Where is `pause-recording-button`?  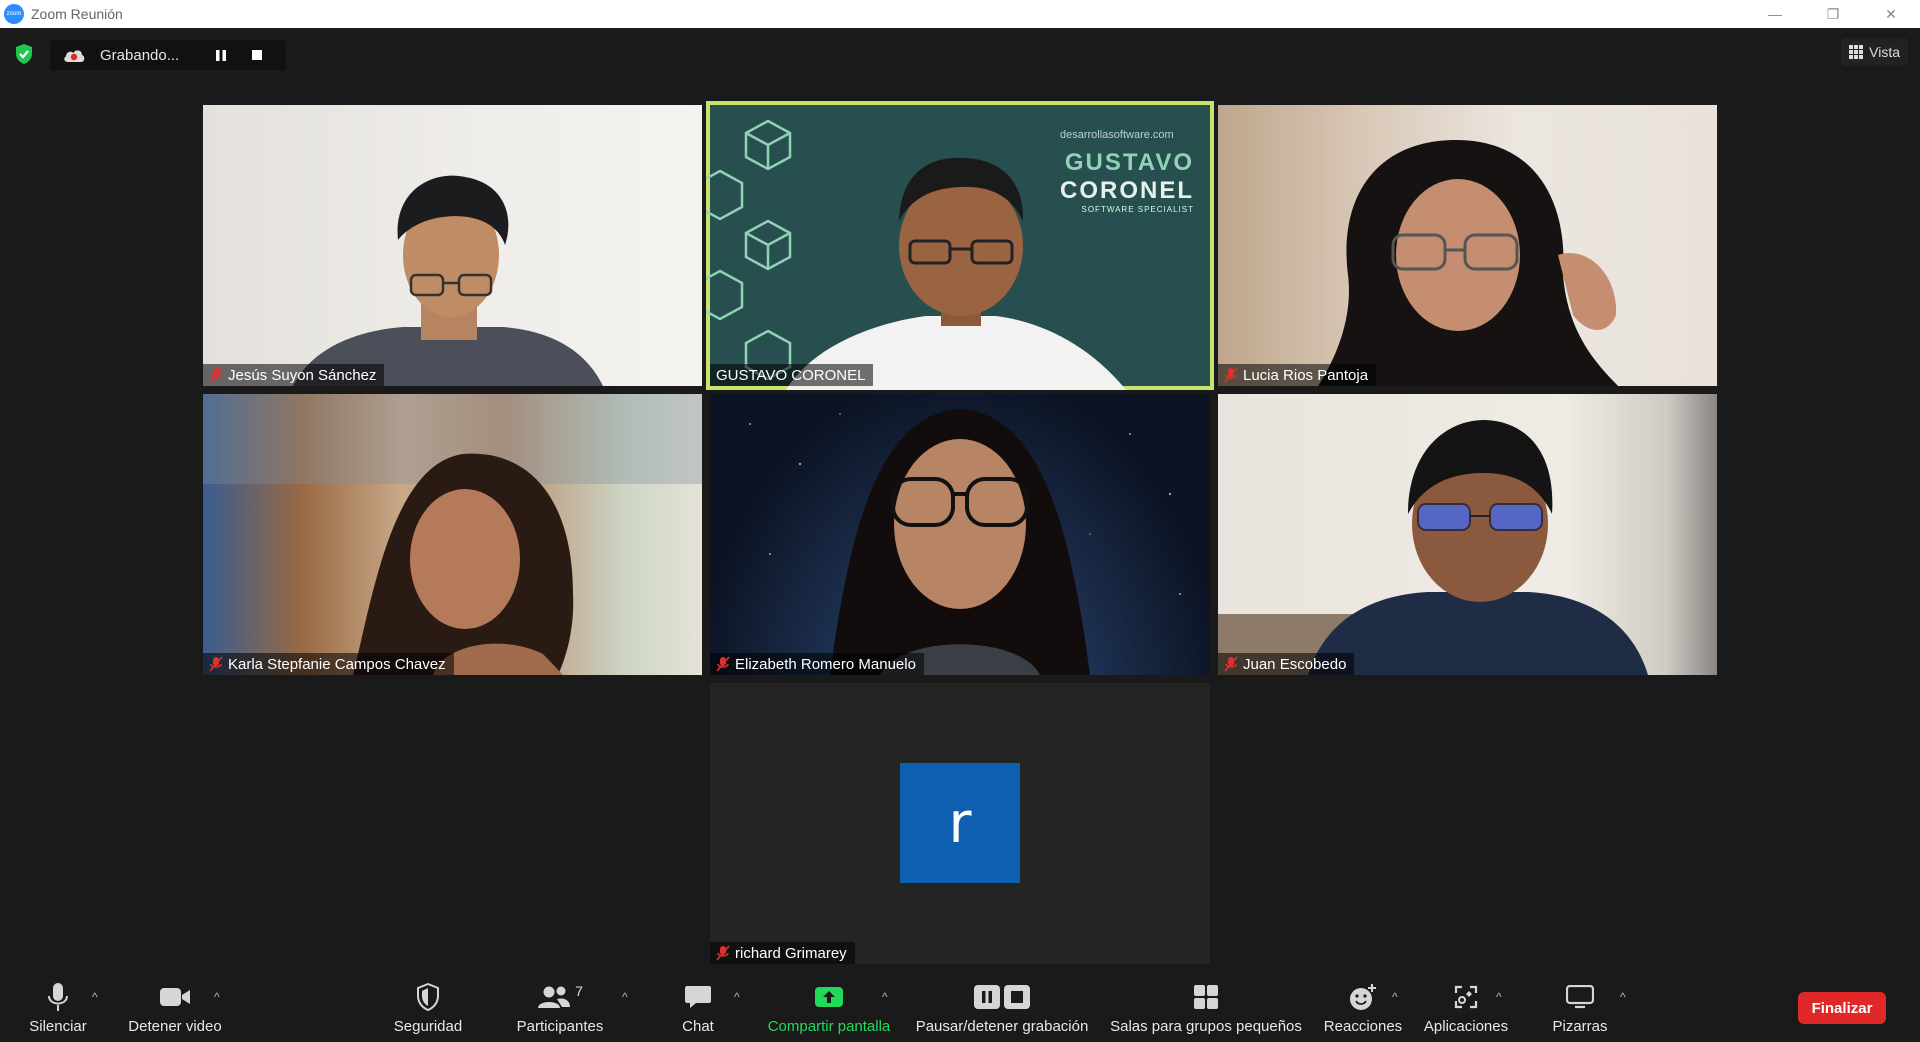
pause-recording-button is located at coordinates (221, 55).